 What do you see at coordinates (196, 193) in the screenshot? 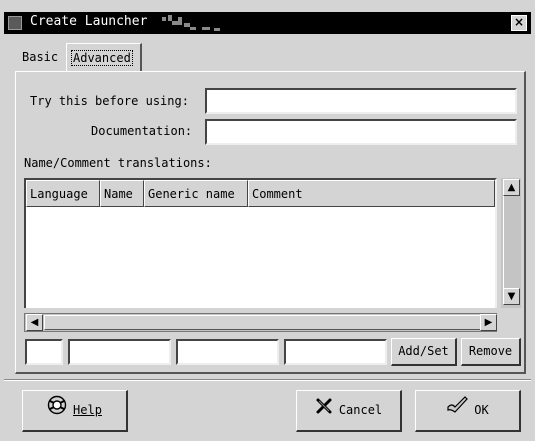
I see `column-header-generic-name: Generic name` at bounding box center [196, 193].